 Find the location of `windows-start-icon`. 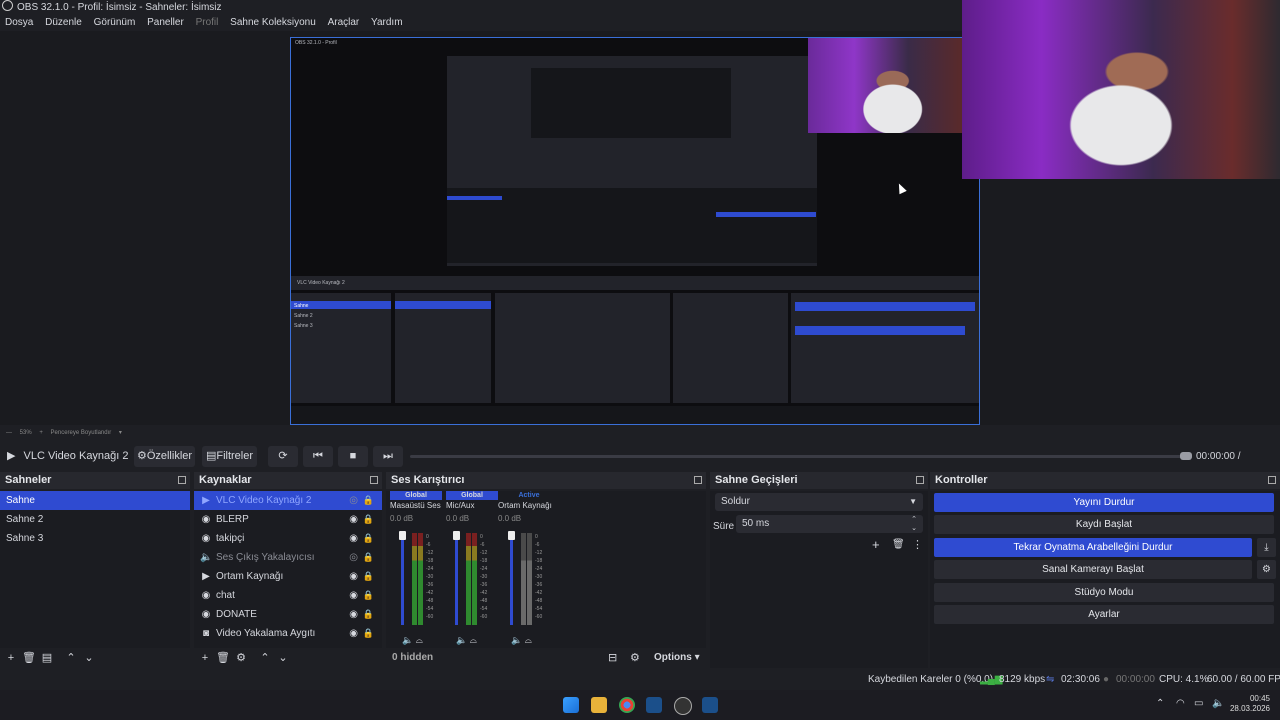

windows-start-icon is located at coordinates (571, 705).